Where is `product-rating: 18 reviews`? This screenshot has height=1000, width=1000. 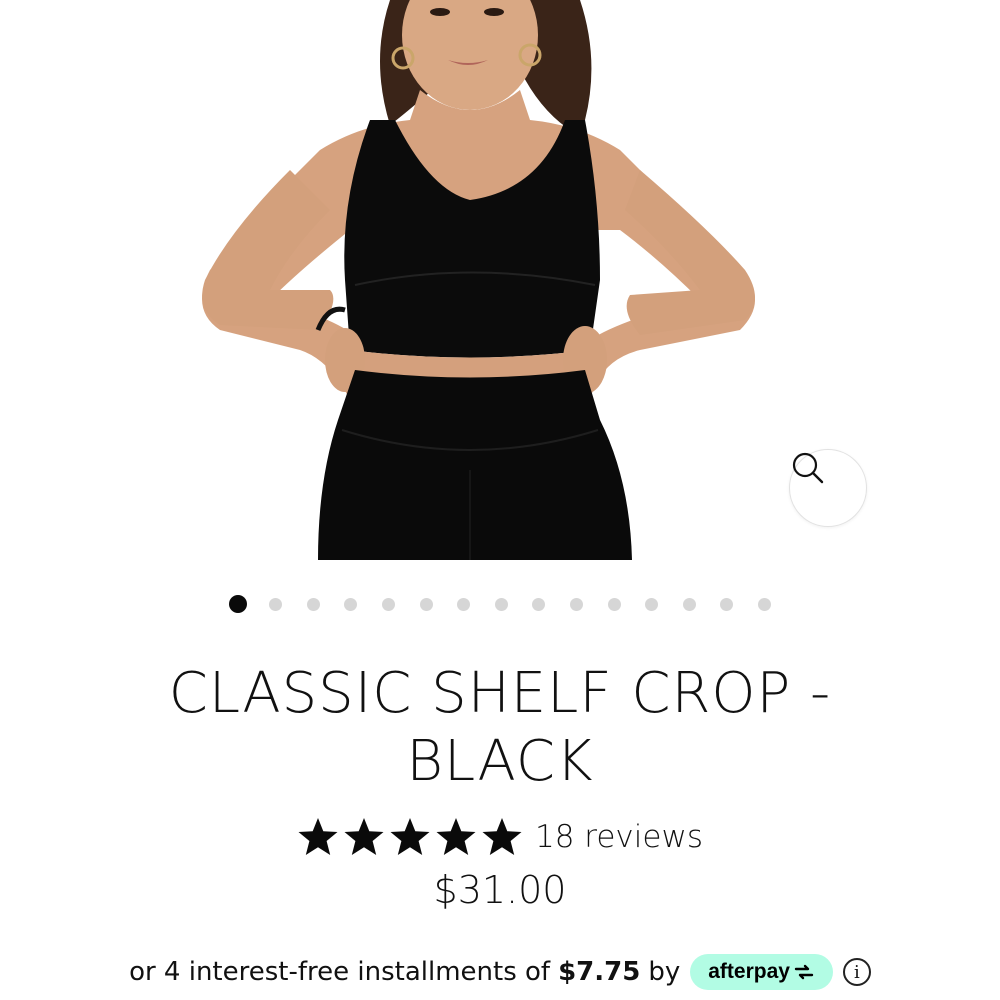 product-rating: 18 reviews is located at coordinates (500, 837).